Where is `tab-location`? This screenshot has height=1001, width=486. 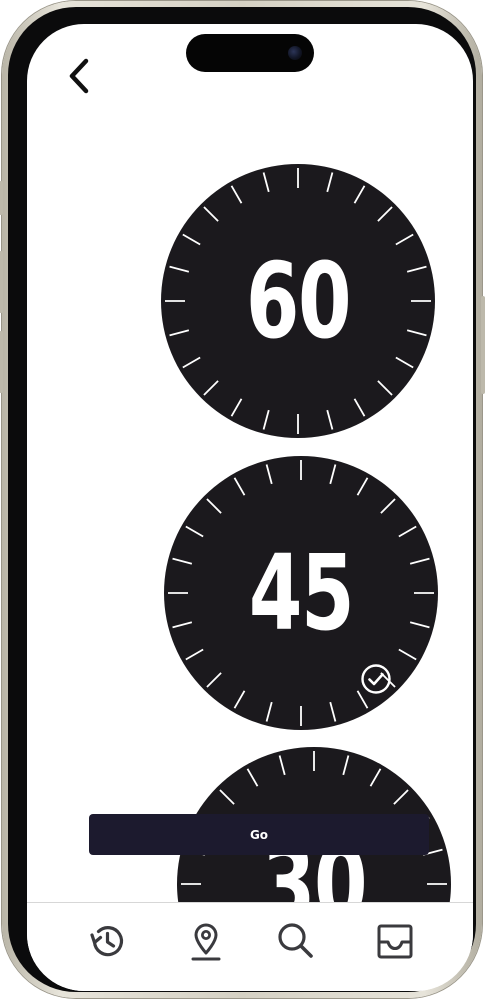 tab-location is located at coordinates (206, 941).